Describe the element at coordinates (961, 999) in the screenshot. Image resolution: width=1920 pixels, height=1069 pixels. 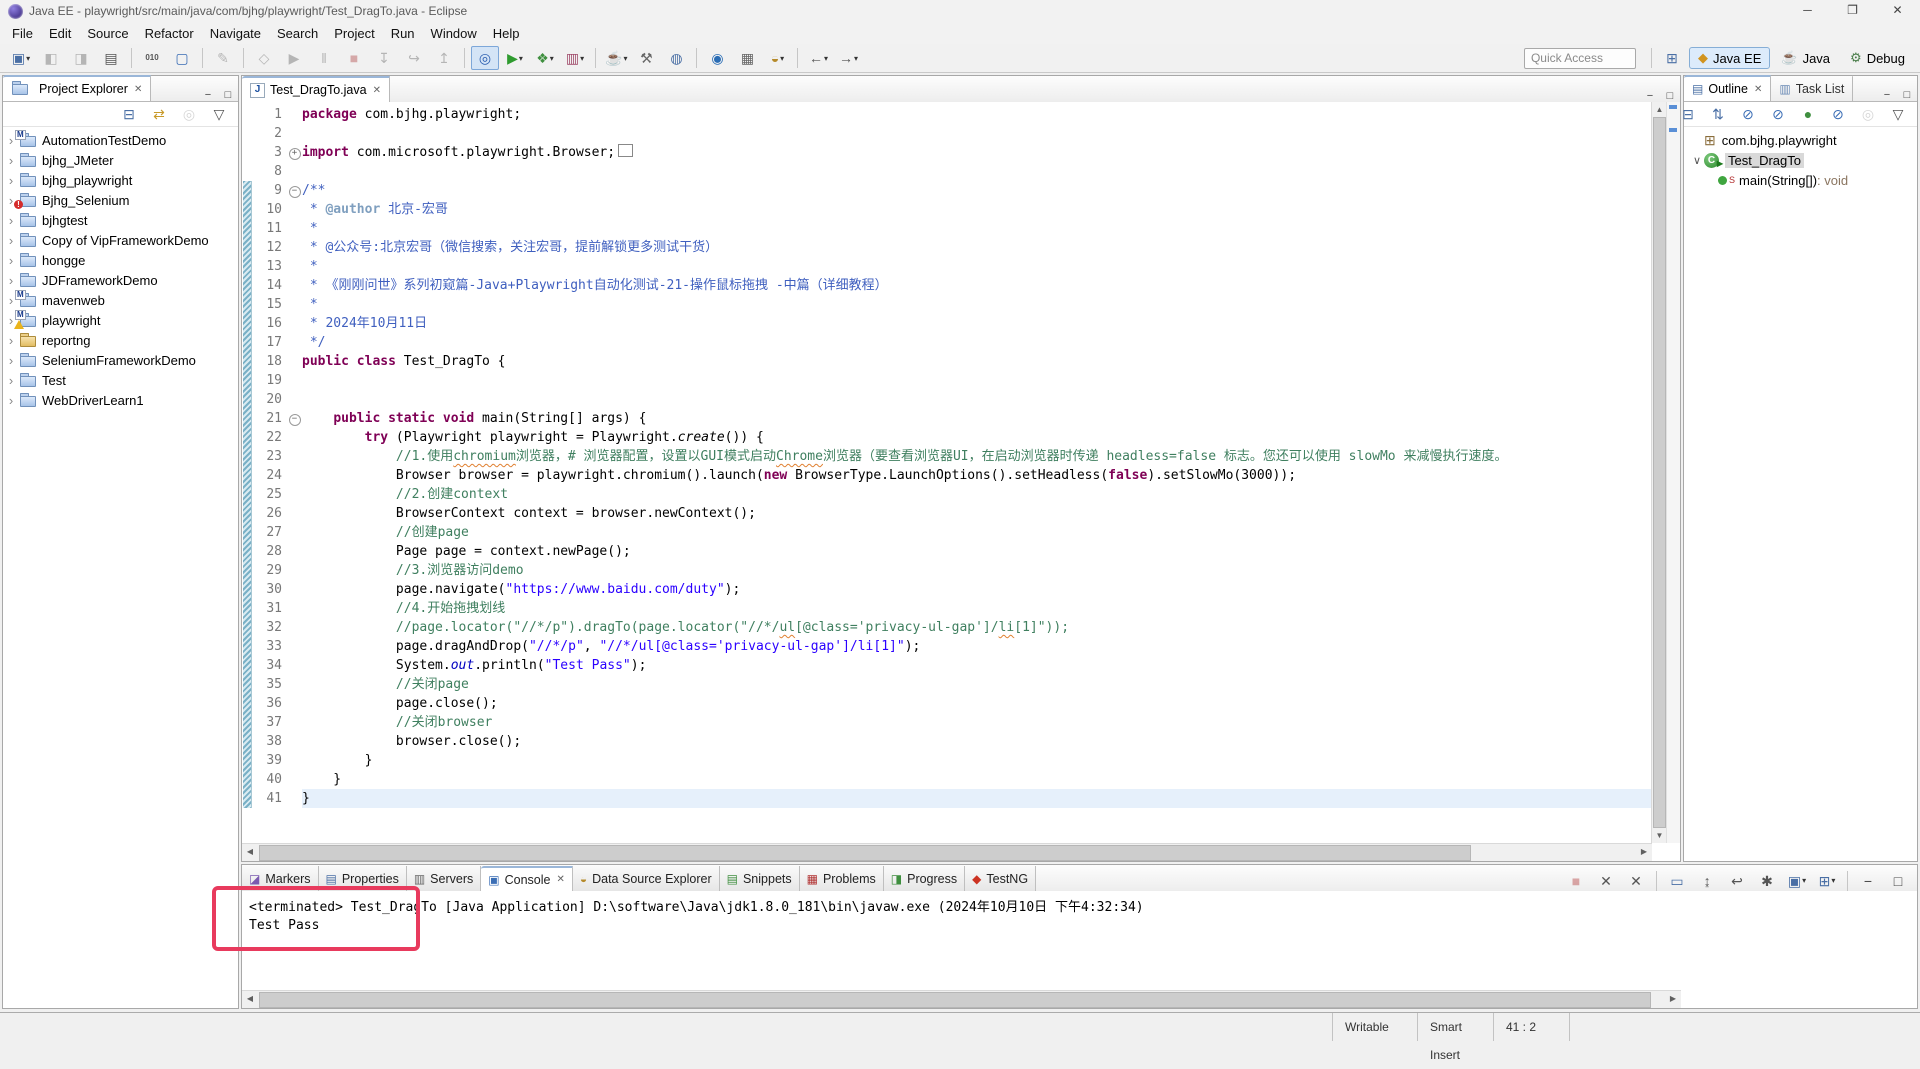
I see `console-horizontal-scrollbar: ◀ ▶` at that location.